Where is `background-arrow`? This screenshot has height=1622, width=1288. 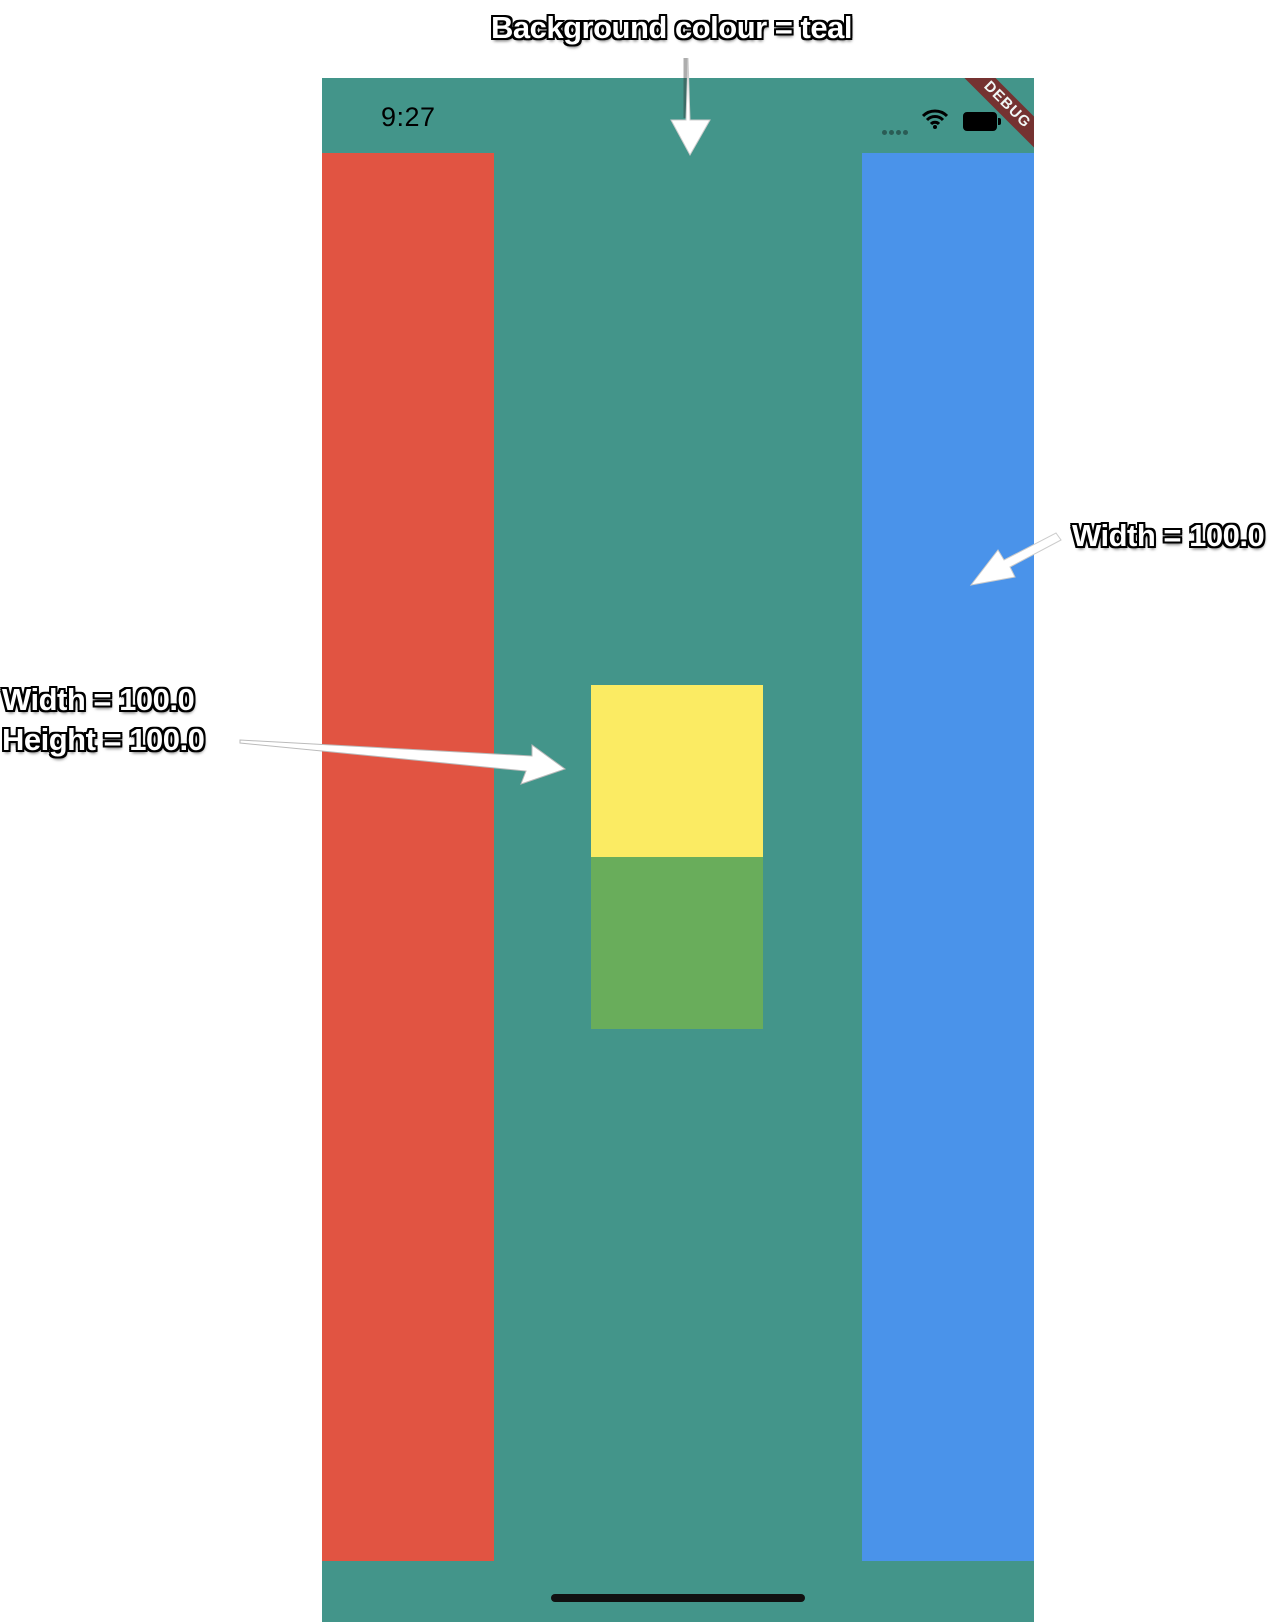
background-arrow is located at coordinates (690, 107).